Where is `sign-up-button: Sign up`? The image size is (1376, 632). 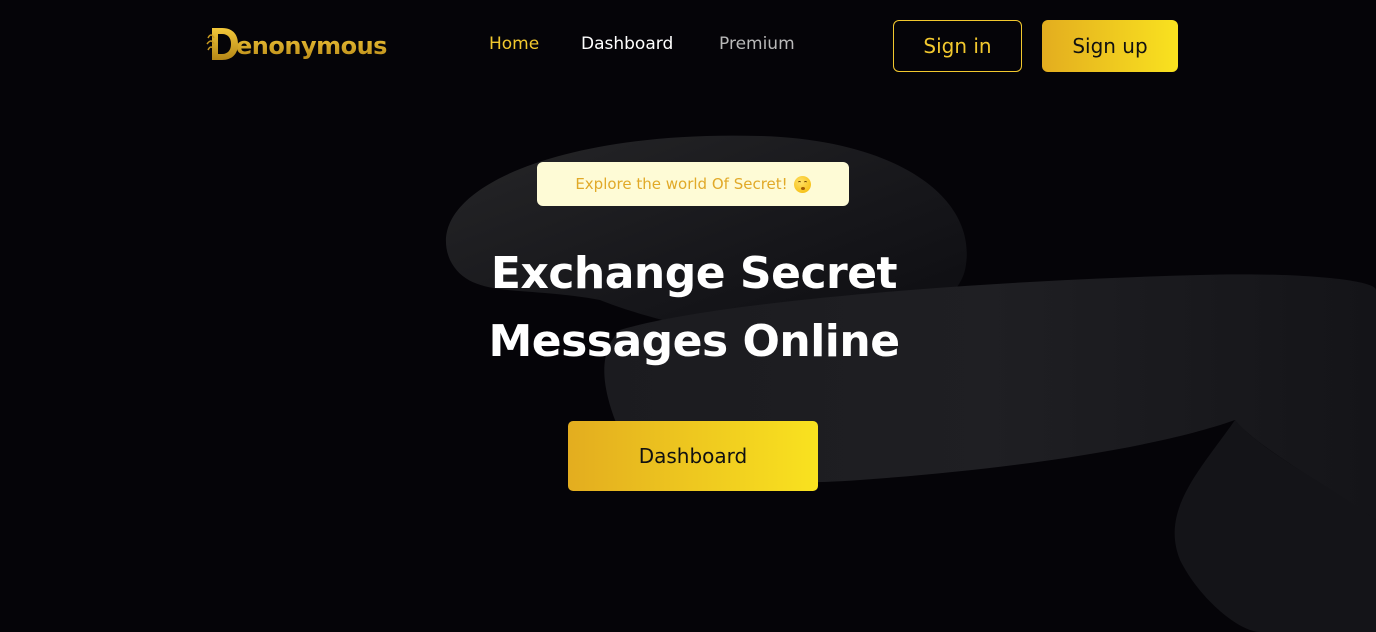 sign-up-button: Sign up is located at coordinates (1110, 46).